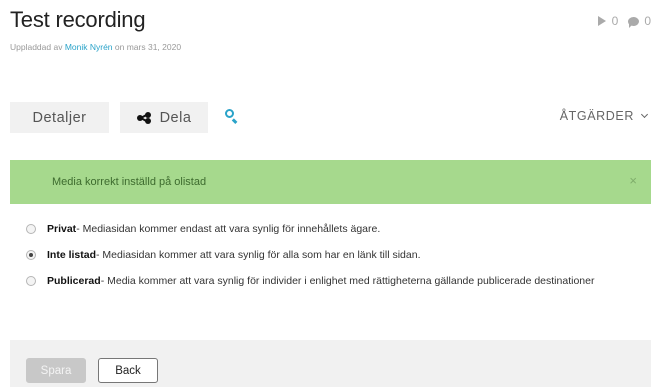  I want to click on success-alert: Media korrekt inställd på olistad ×, so click(330, 182).